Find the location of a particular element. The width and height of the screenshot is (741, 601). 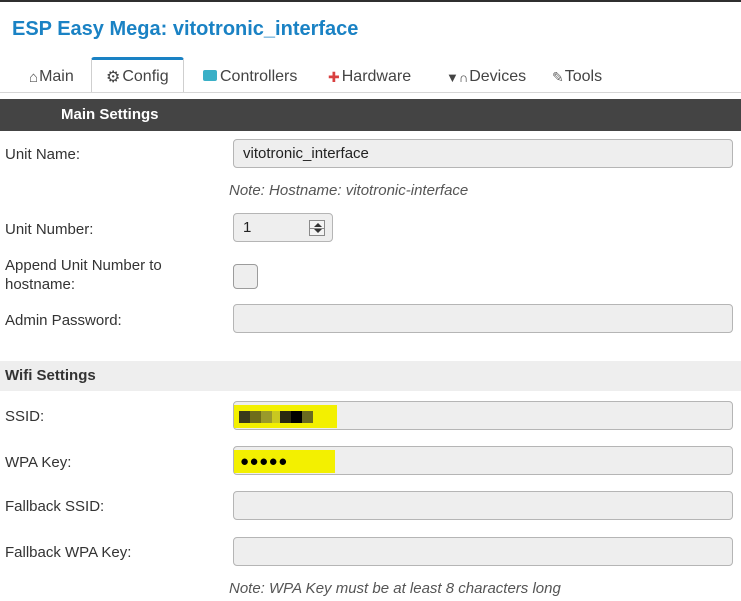

tabs-divider is located at coordinates (370, 92).